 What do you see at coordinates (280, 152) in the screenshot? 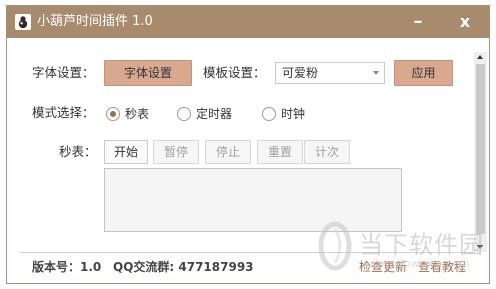
I see `reset-button: 重置` at bounding box center [280, 152].